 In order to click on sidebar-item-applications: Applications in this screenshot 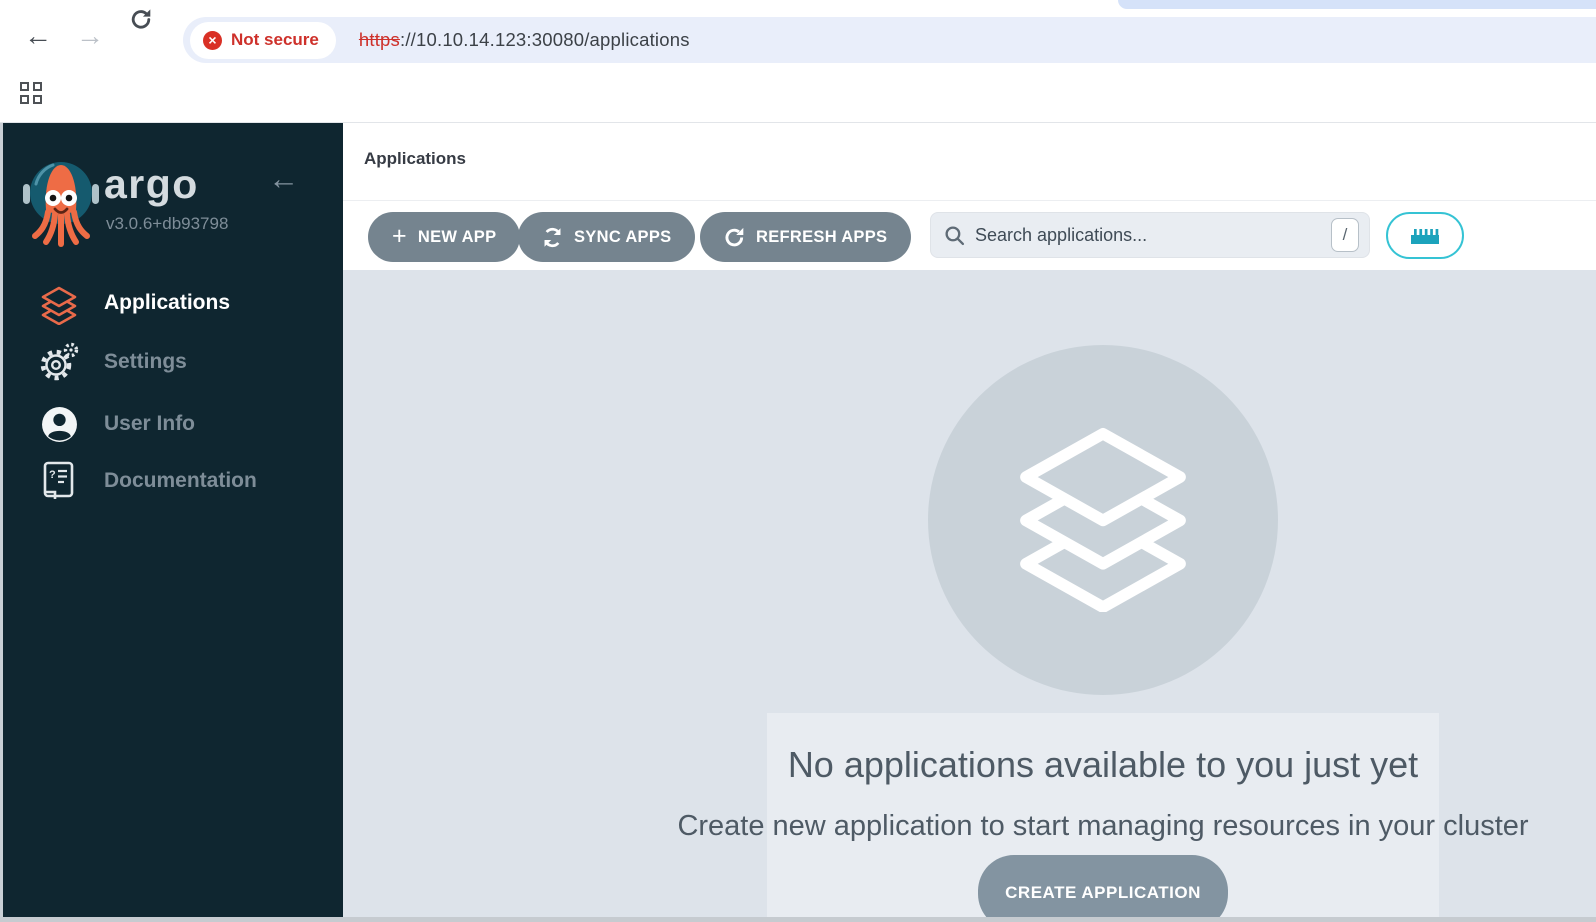, I will do `click(171, 303)`.